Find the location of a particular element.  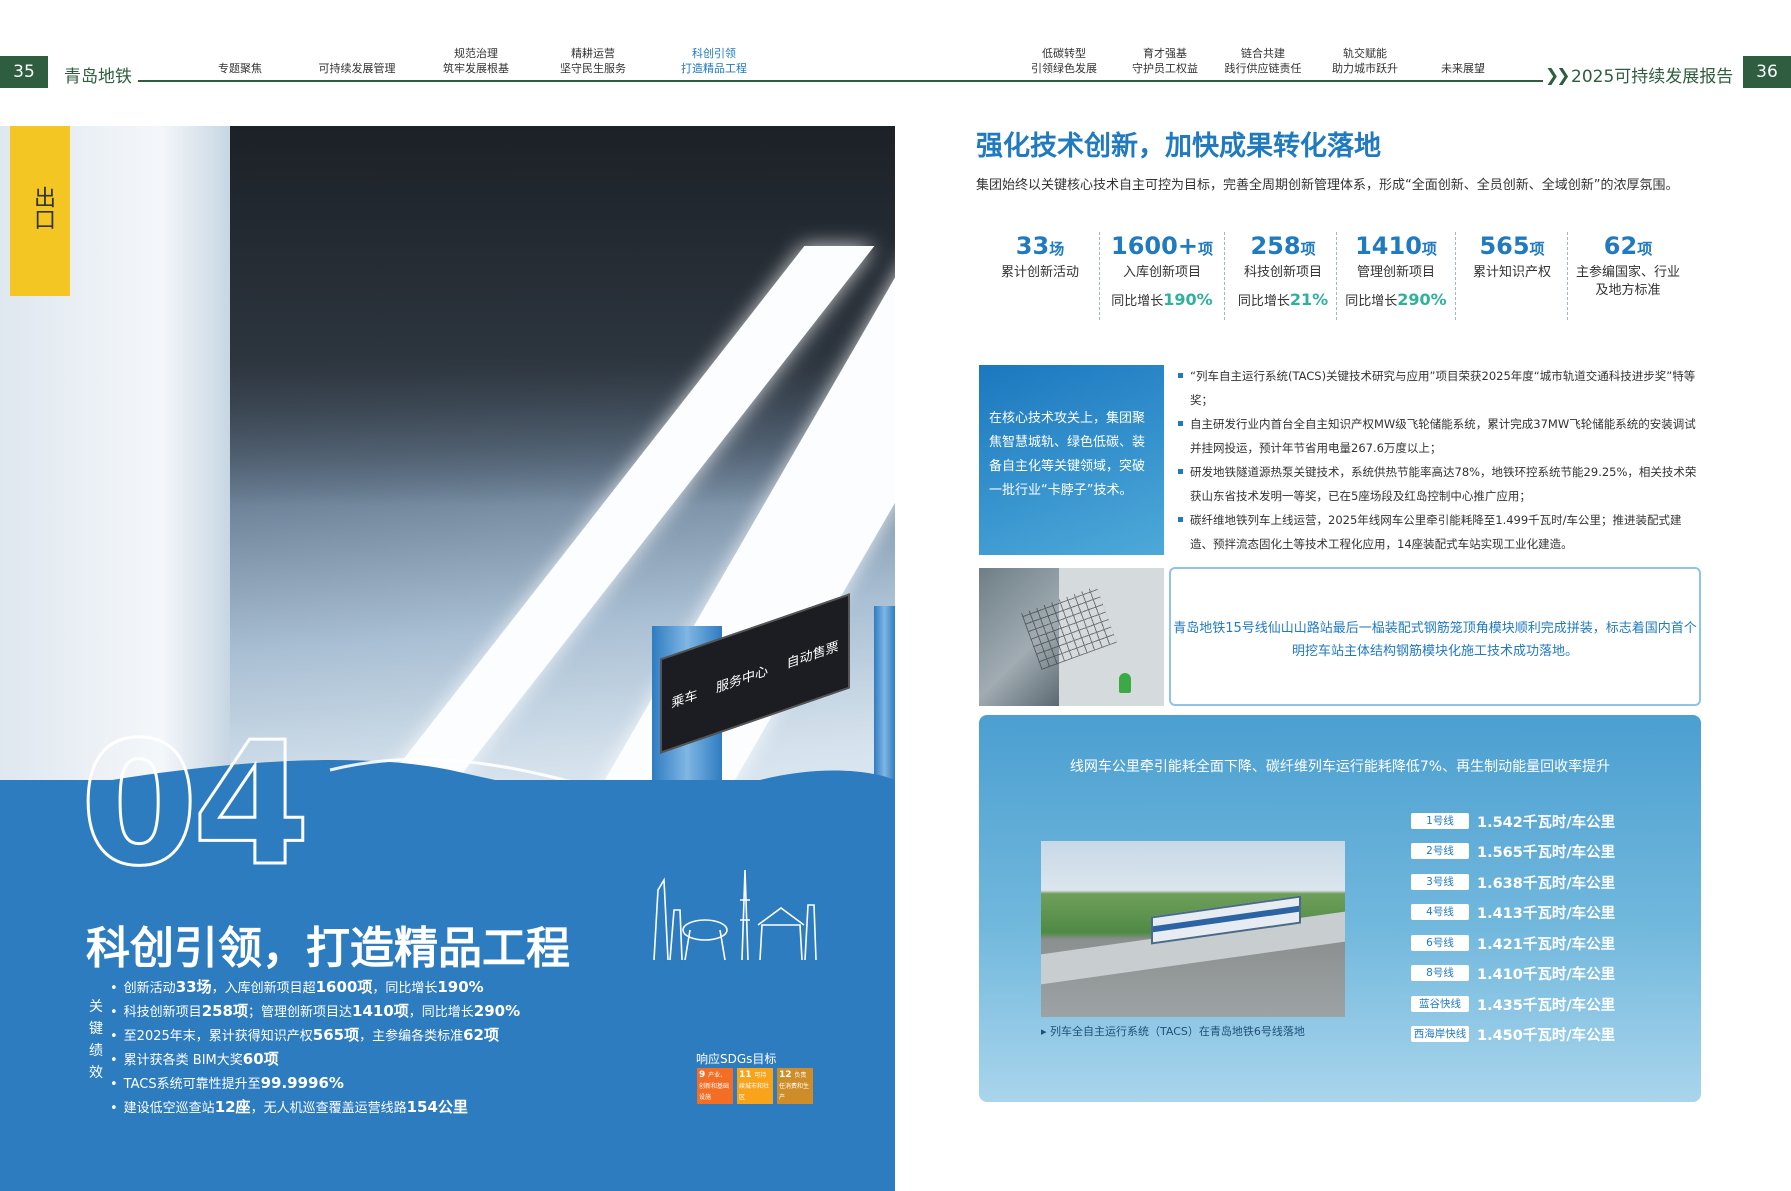

brand-name: 青岛地铁 is located at coordinates (98, 77).